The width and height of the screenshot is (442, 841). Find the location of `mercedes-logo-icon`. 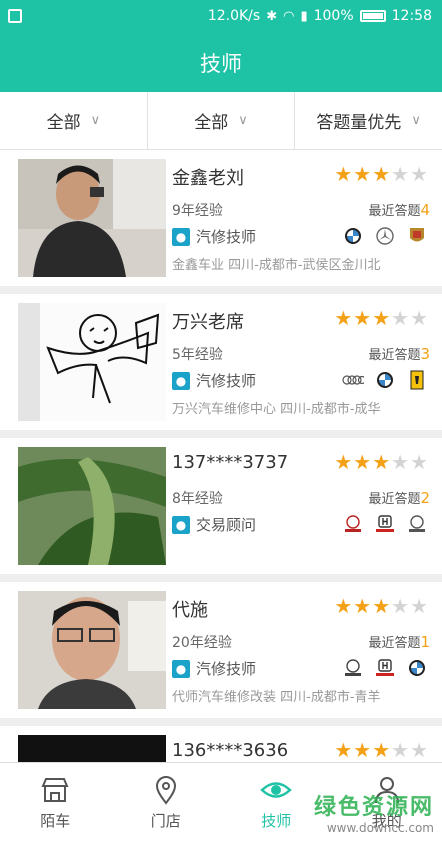

mercedes-logo-icon is located at coordinates (385, 236).